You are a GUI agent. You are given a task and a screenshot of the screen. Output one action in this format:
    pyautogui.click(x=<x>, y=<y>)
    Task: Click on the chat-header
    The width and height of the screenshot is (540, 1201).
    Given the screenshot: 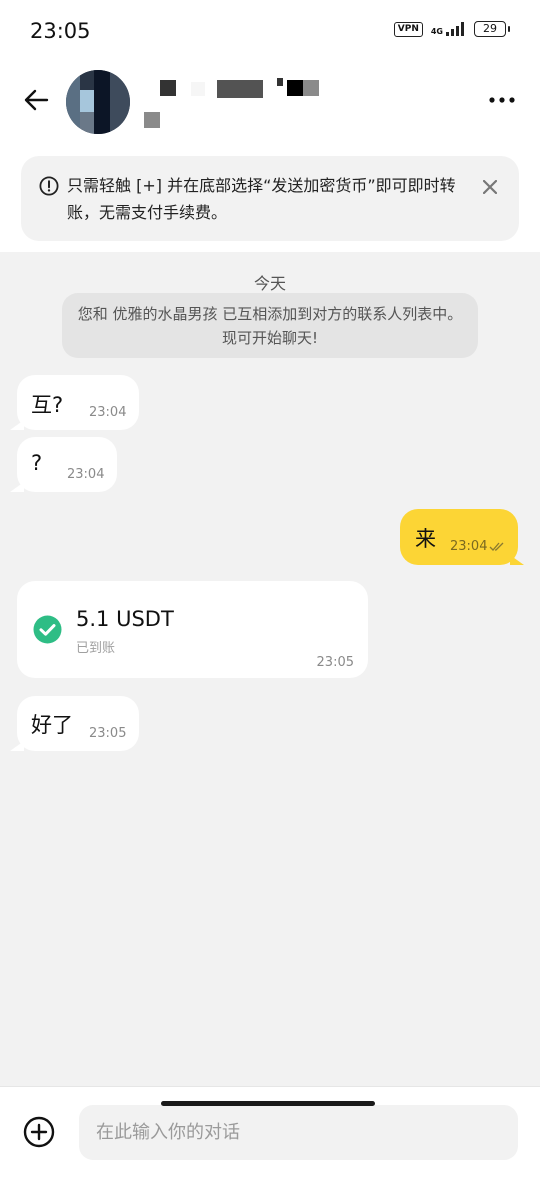 What is the action you would take?
    pyautogui.click(x=270, y=107)
    